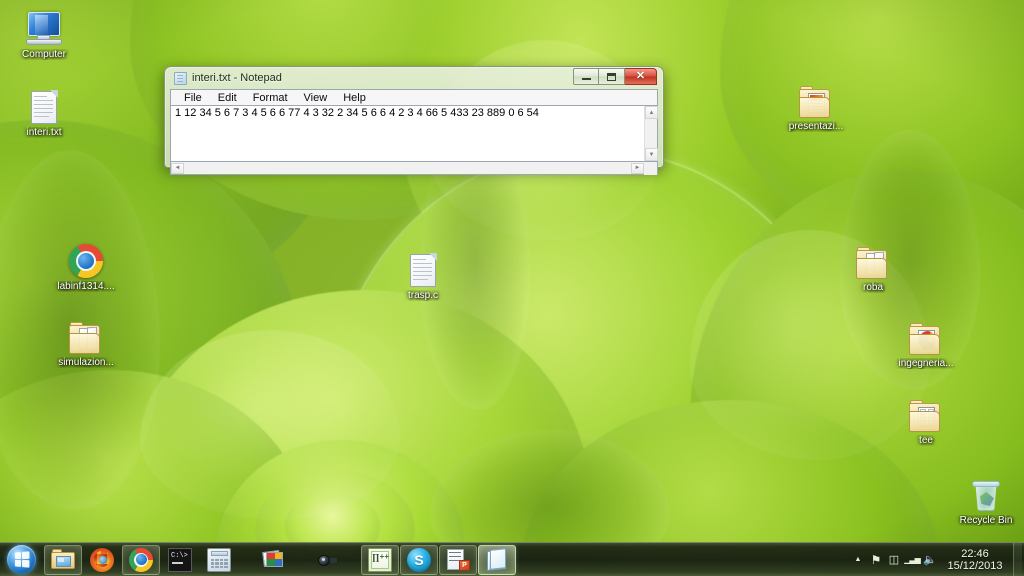  I want to click on taskbar-button-calculator, so click(219, 560).